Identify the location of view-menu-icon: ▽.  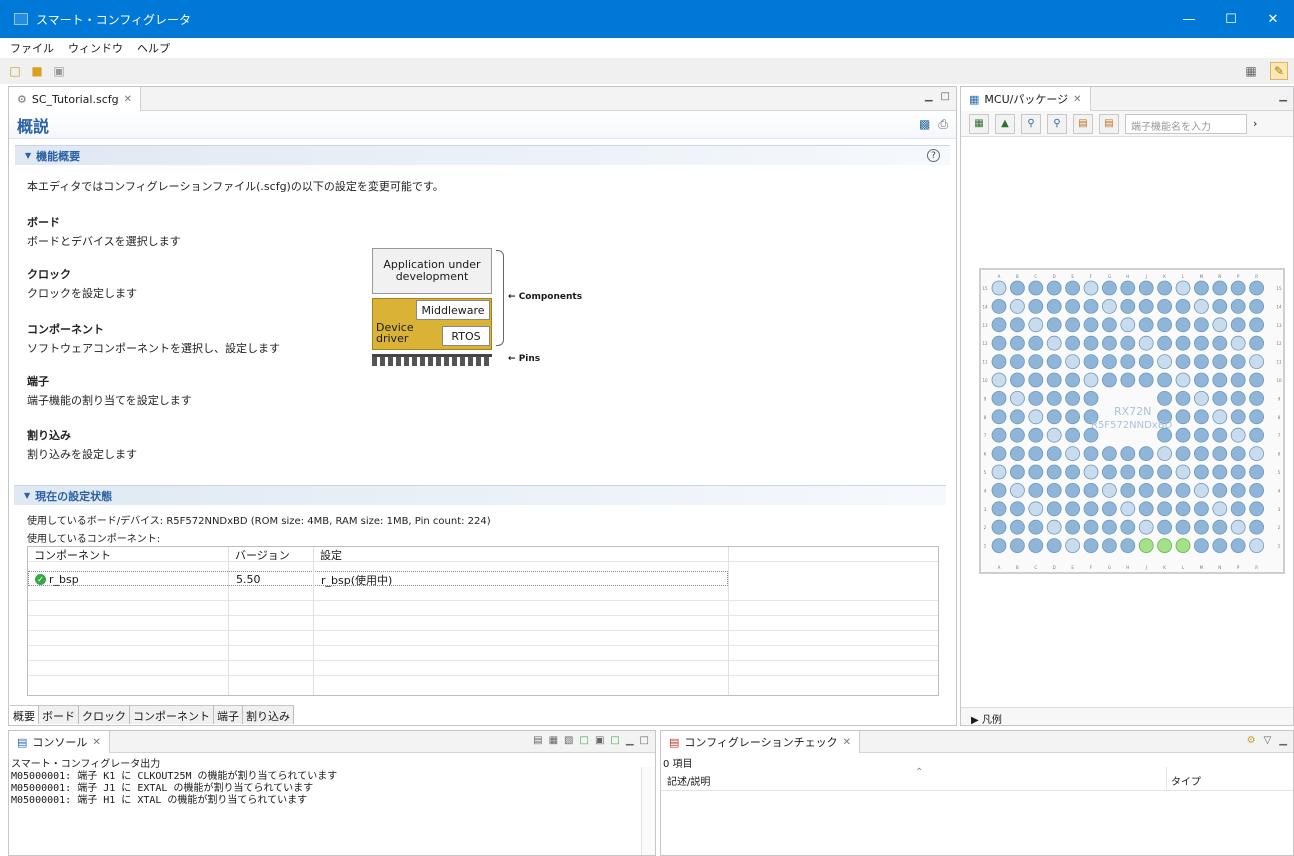
(1268, 740).